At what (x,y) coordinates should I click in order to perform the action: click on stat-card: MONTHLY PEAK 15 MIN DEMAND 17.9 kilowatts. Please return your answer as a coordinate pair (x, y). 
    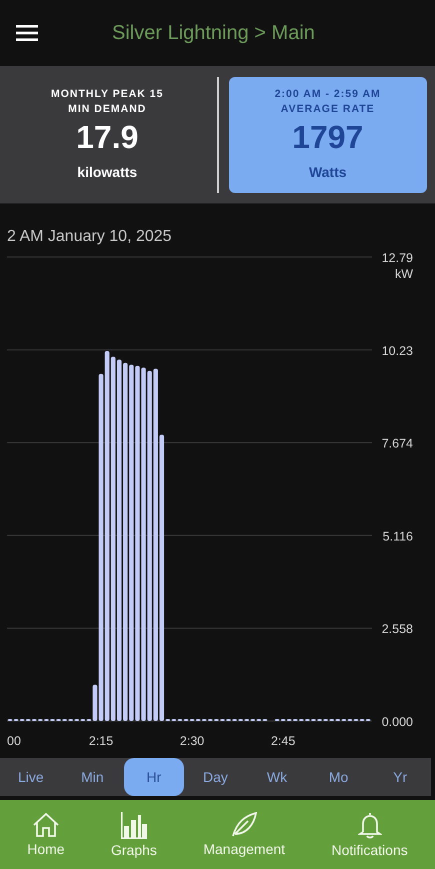
    Looking at the image, I should click on (107, 134).